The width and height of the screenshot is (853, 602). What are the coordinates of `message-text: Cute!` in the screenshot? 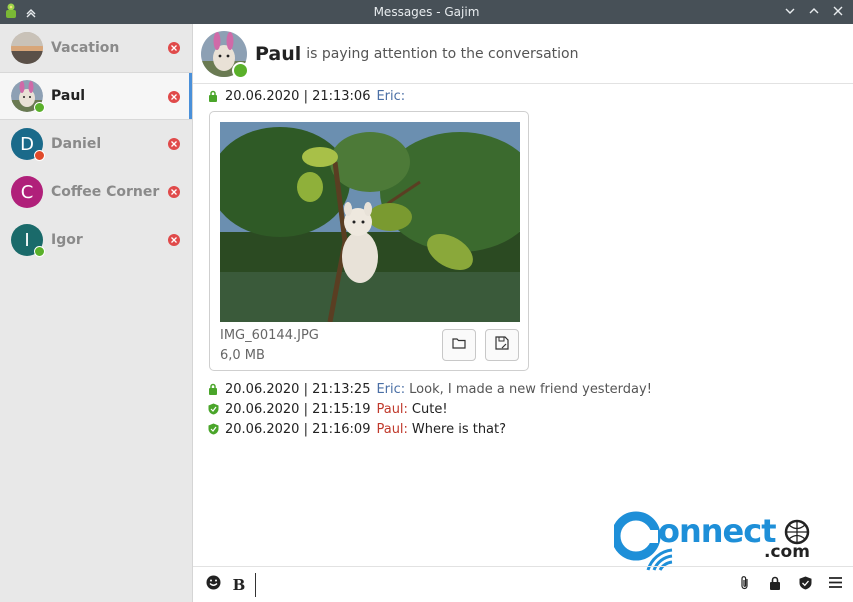 It's located at (429, 409).